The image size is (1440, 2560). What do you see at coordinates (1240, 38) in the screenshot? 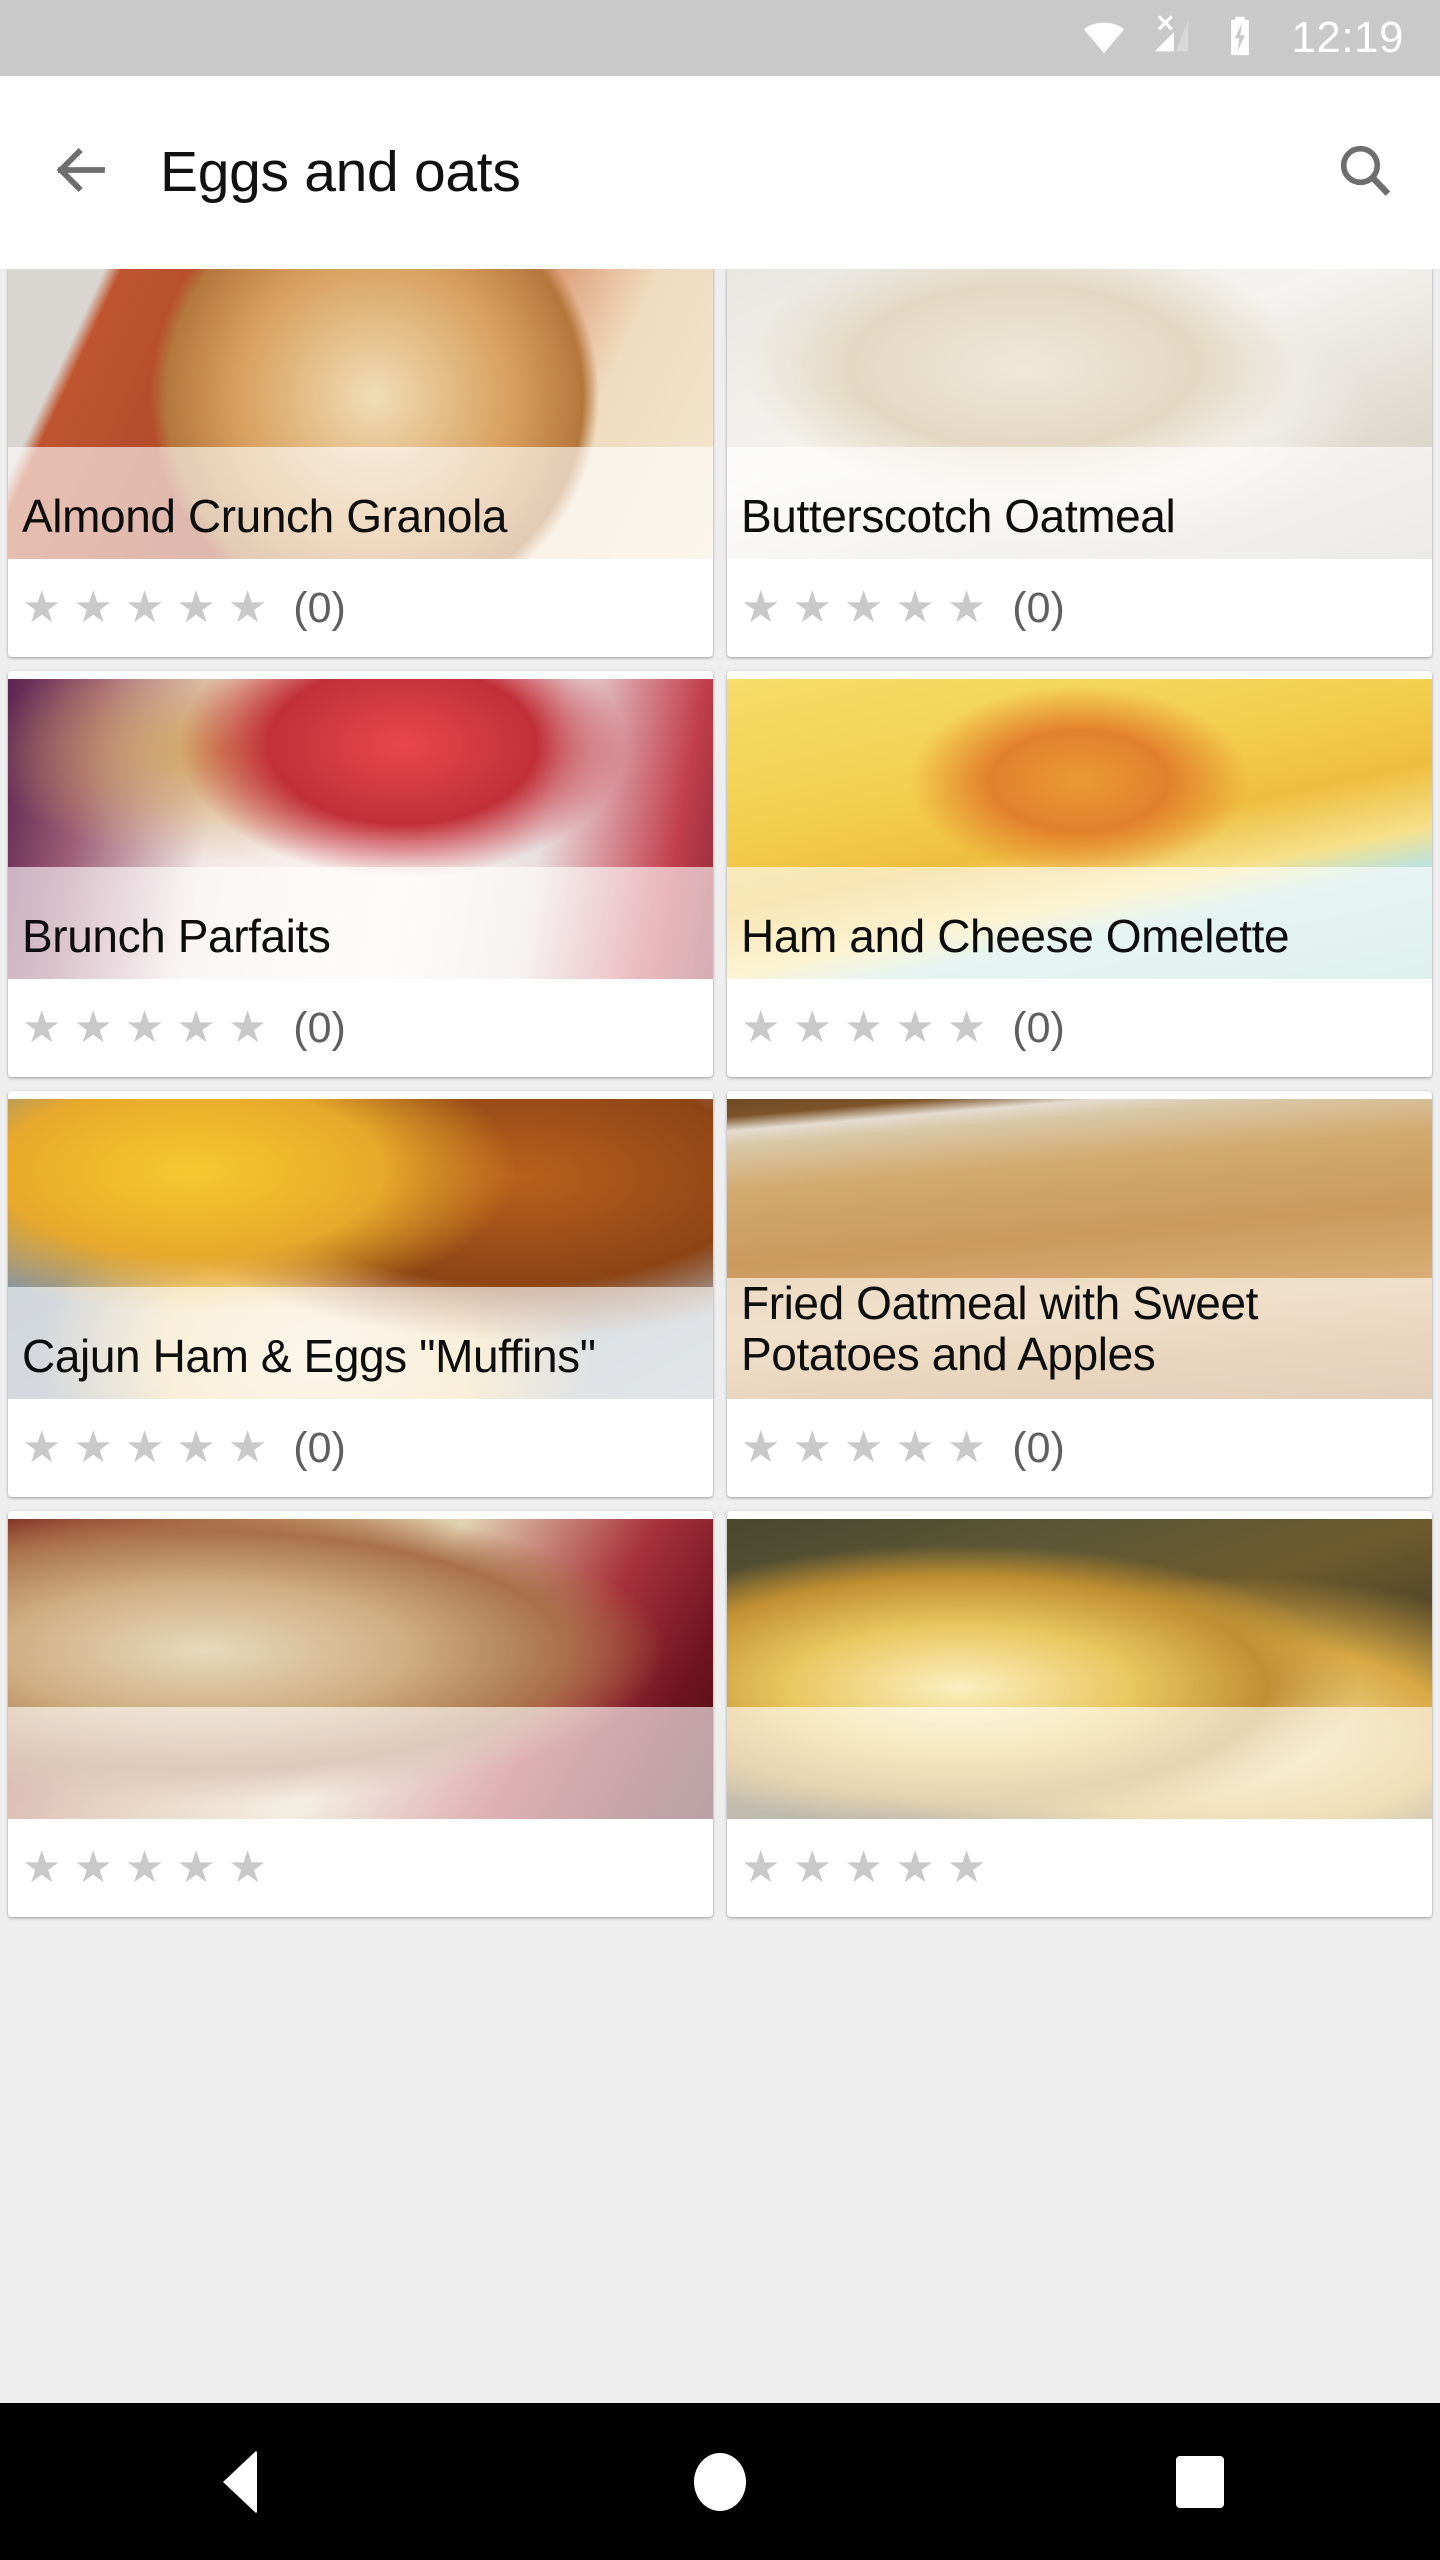
I see `battery-charging-icon` at bounding box center [1240, 38].